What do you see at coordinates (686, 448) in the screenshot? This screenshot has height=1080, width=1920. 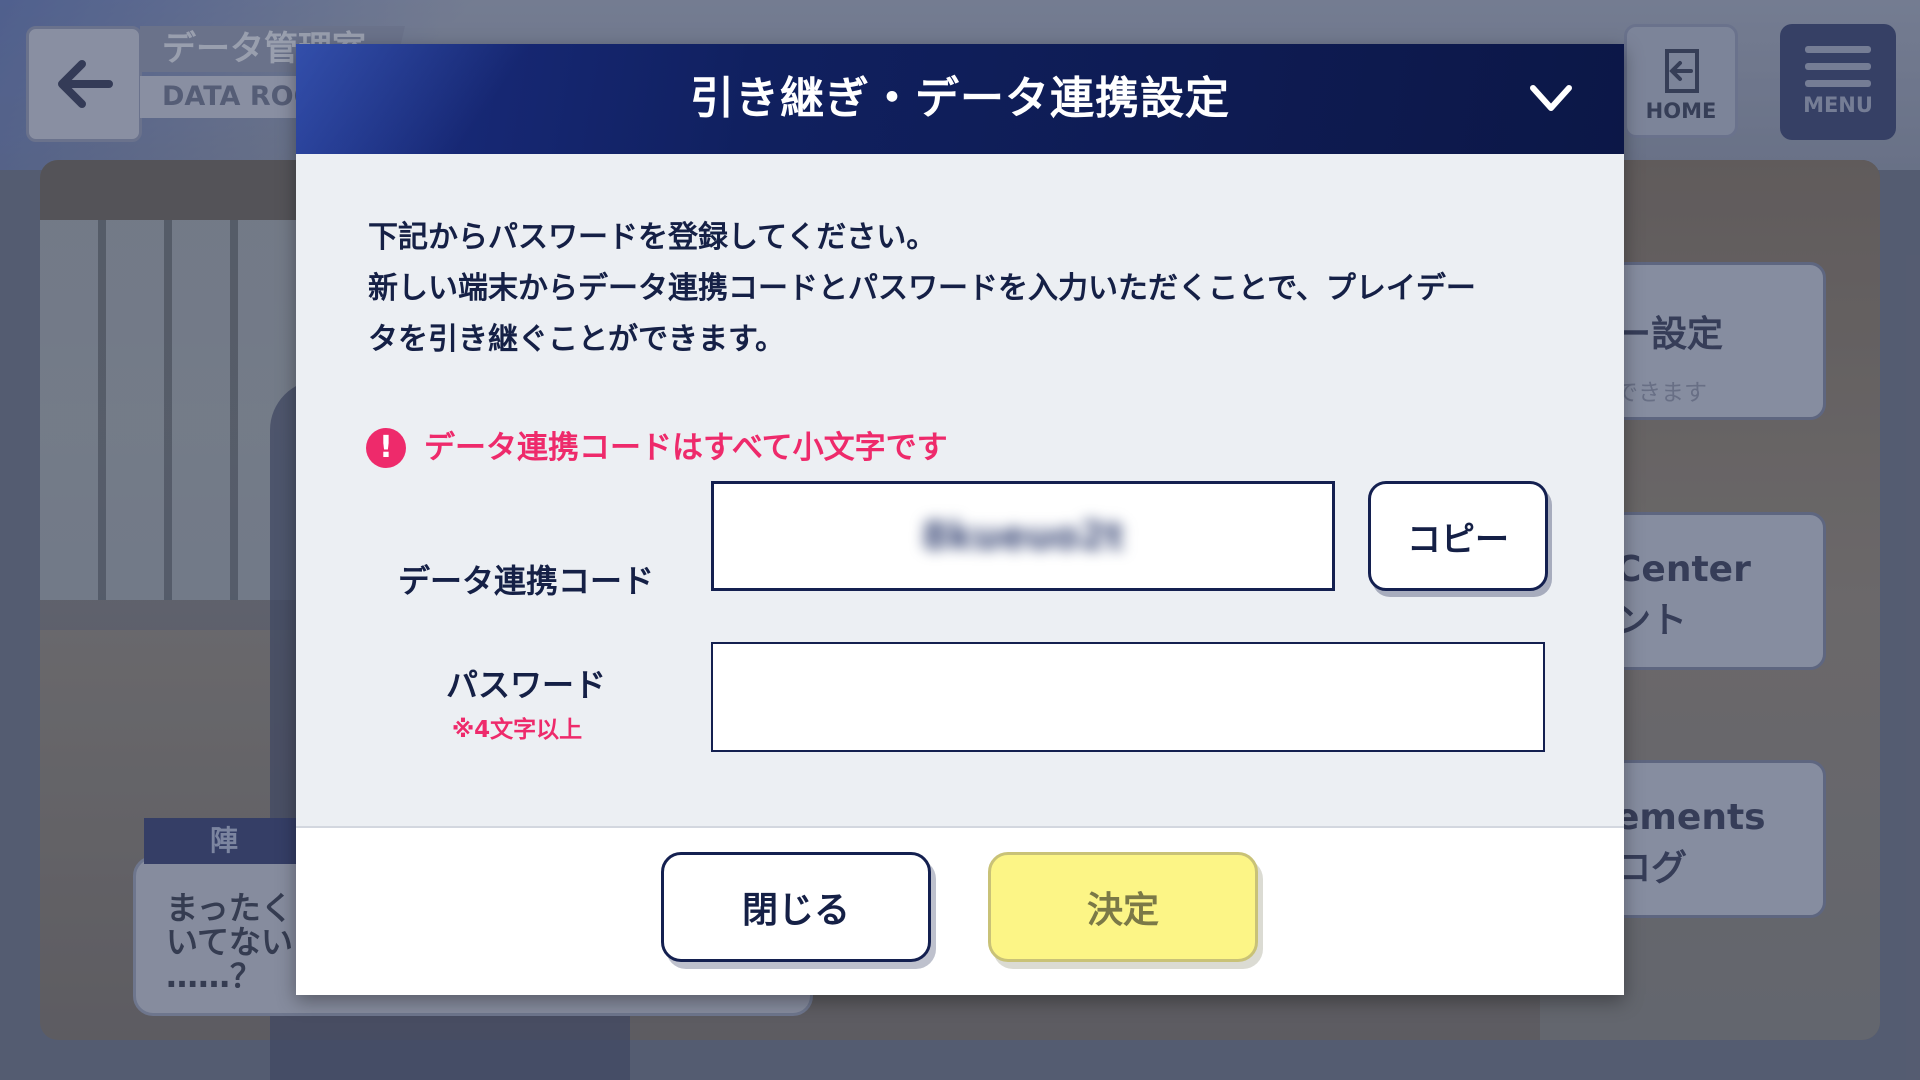 I see `notice-text: データ連携コードはすべて小文字です` at bounding box center [686, 448].